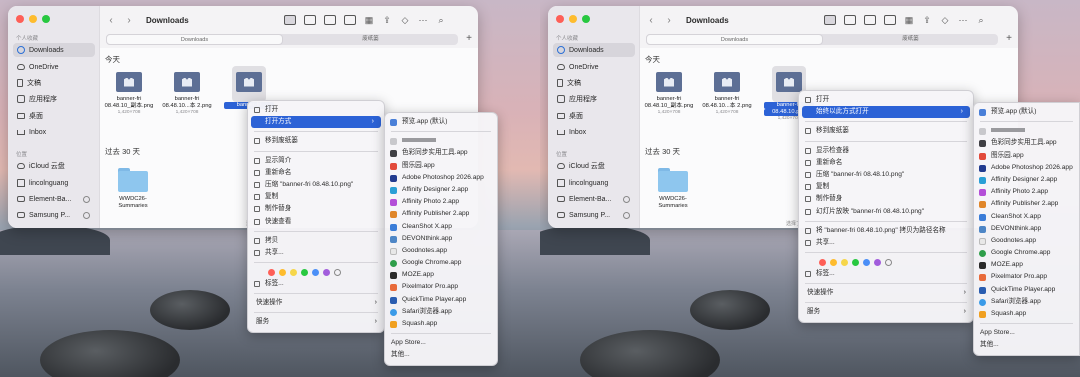 The width and height of the screenshot is (1080, 377). Describe the element at coordinates (54, 116) in the screenshot. I see `sidebar-item-desktop: 桌面` at that location.